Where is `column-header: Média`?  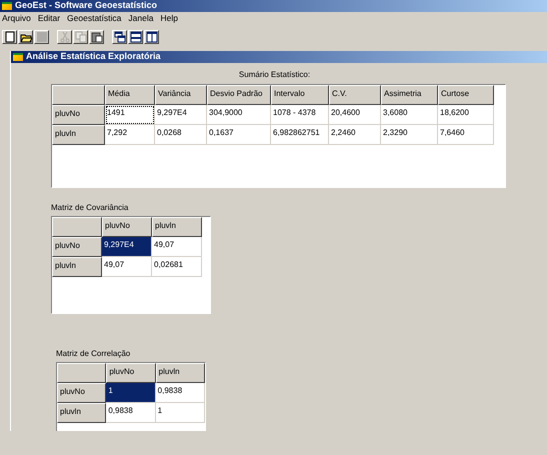
column-header: Média is located at coordinates (130, 95).